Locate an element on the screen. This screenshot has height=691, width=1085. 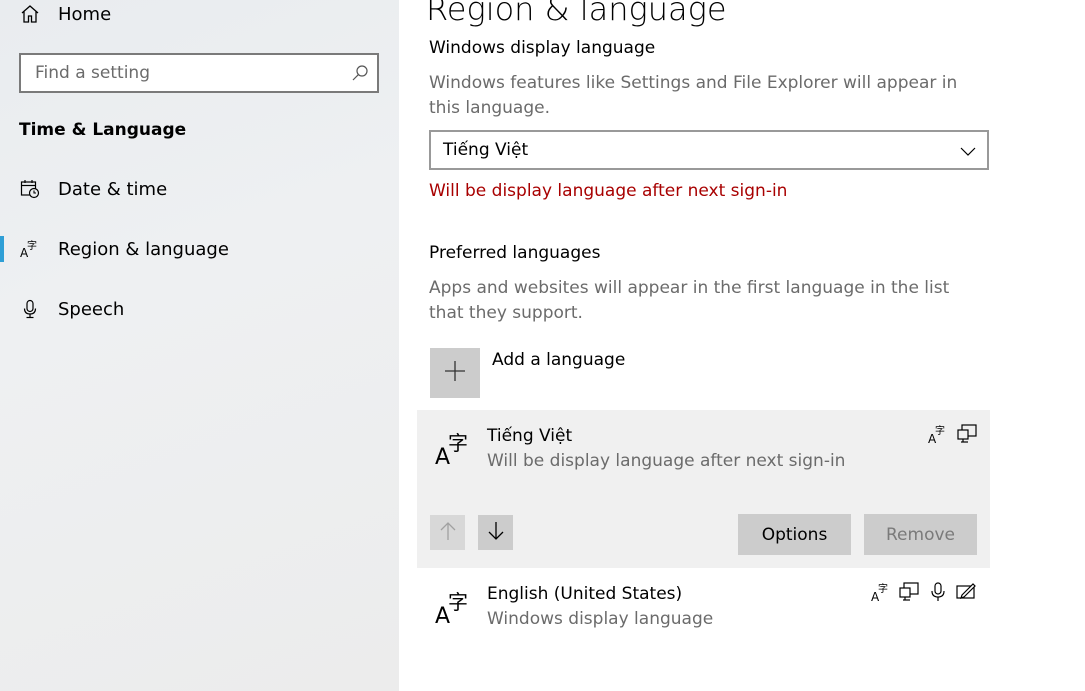
language-status: Windows display language is located at coordinates (600, 619).